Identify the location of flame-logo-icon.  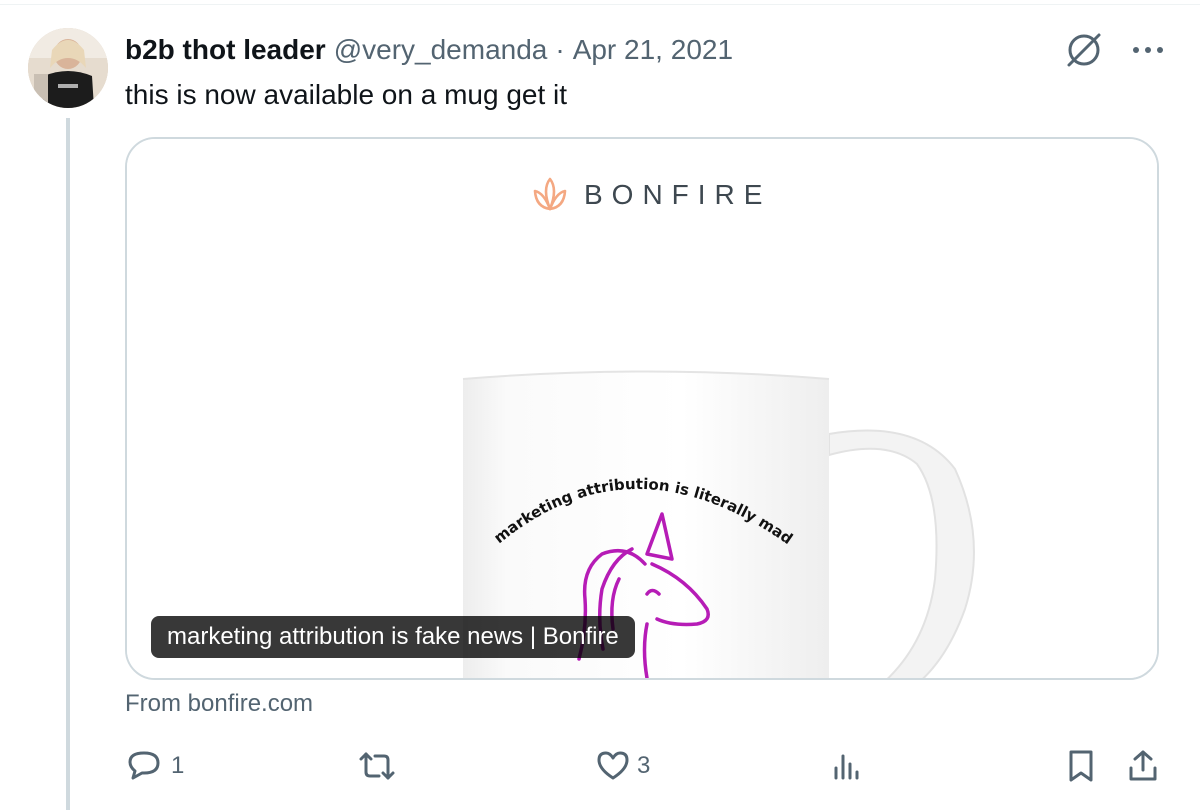
(550, 194).